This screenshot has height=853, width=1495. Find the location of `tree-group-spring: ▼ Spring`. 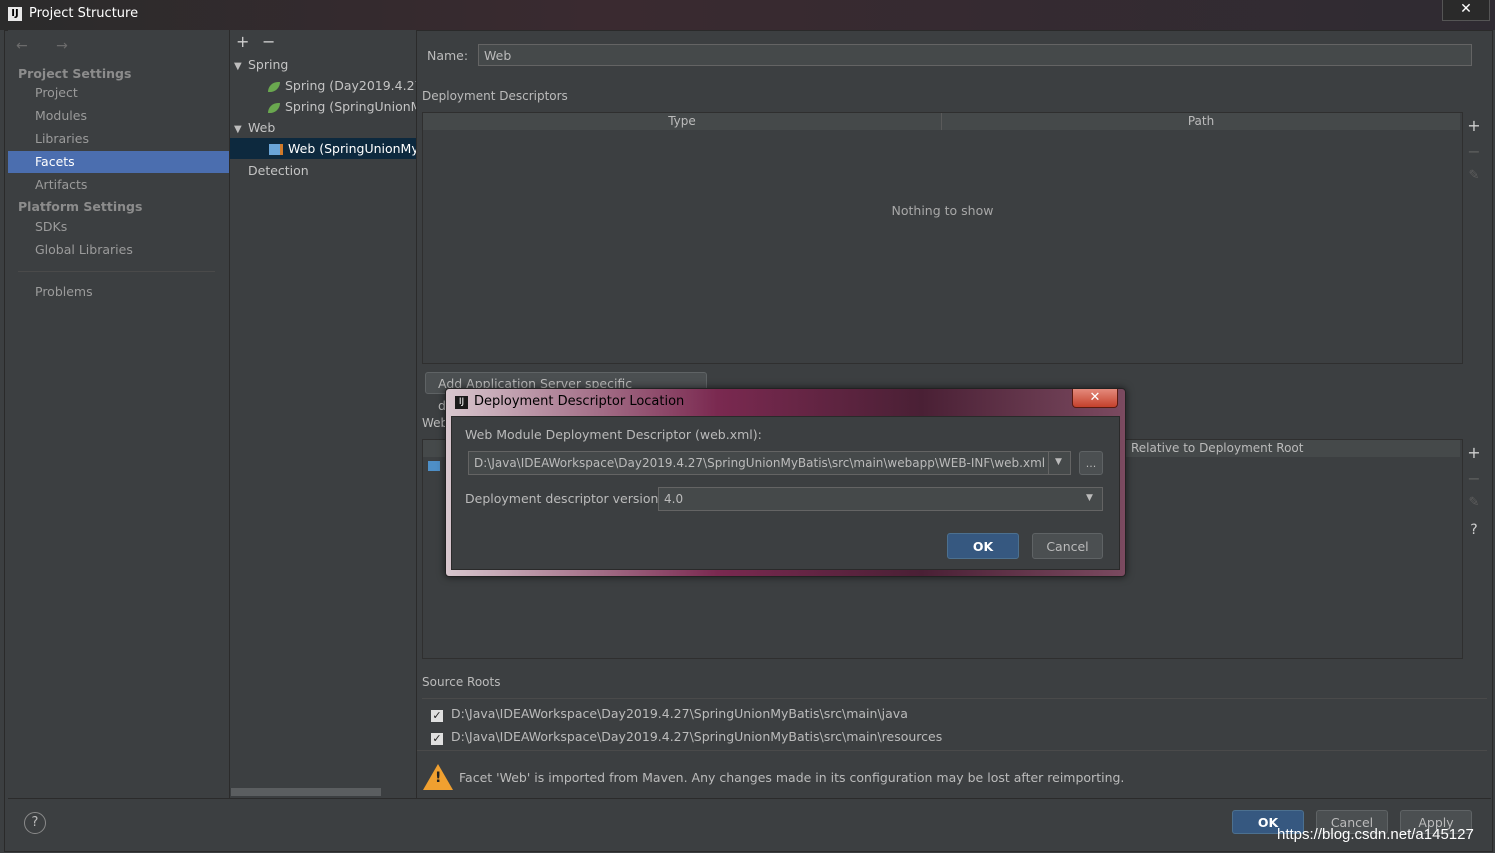

tree-group-spring: ▼ Spring is located at coordinates (323, 64).